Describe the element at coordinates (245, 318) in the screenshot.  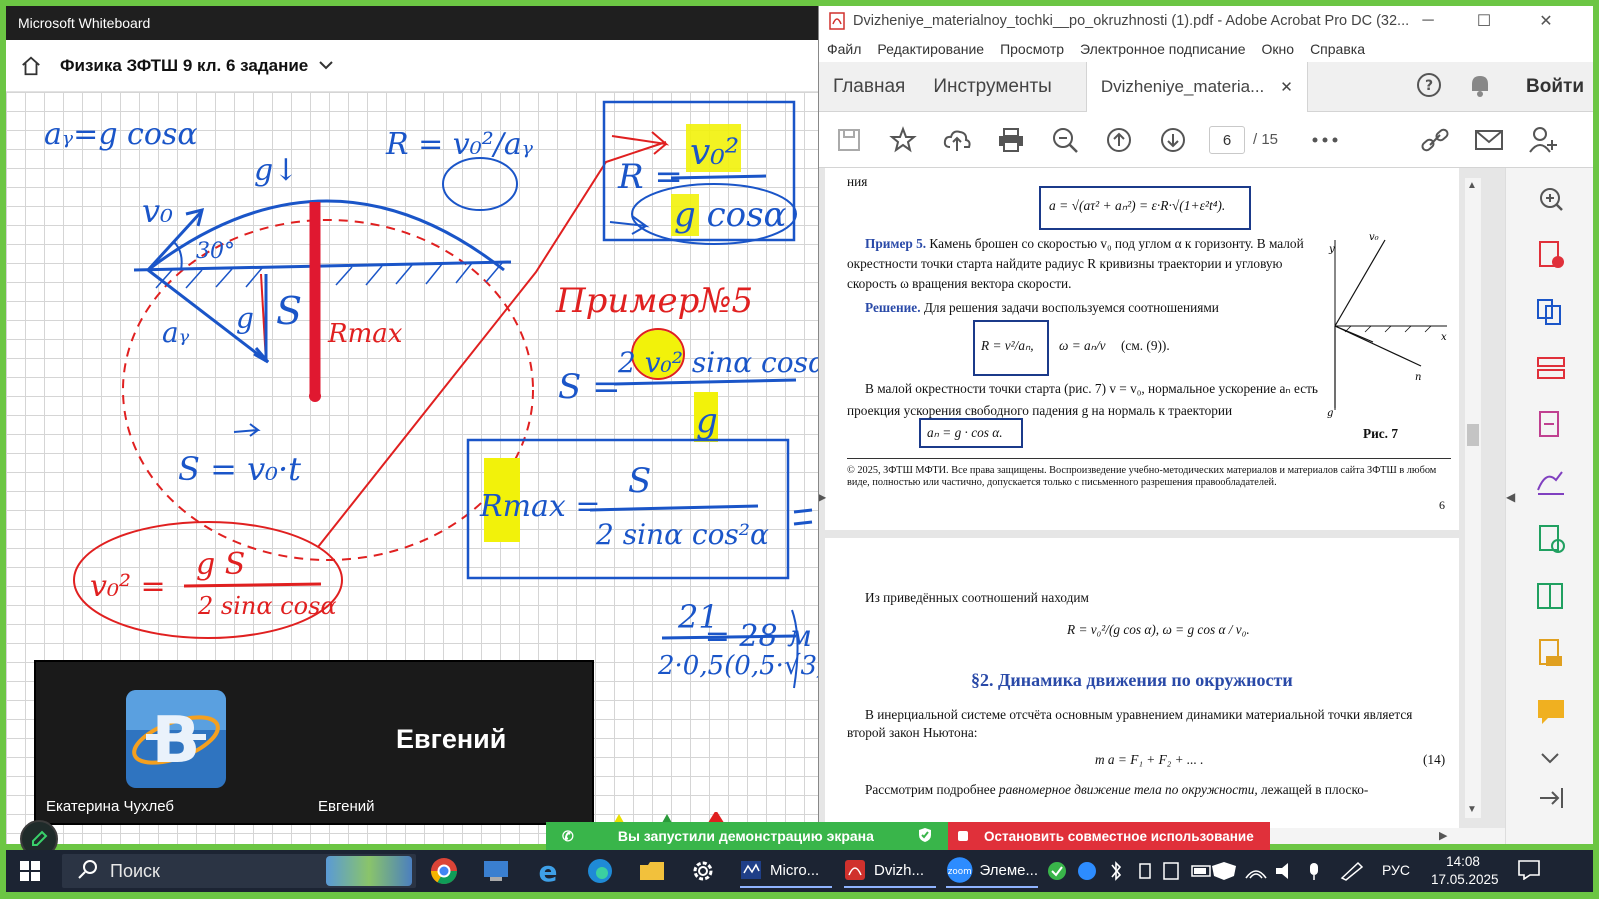
I see `ink-g-vec: g` at that location.